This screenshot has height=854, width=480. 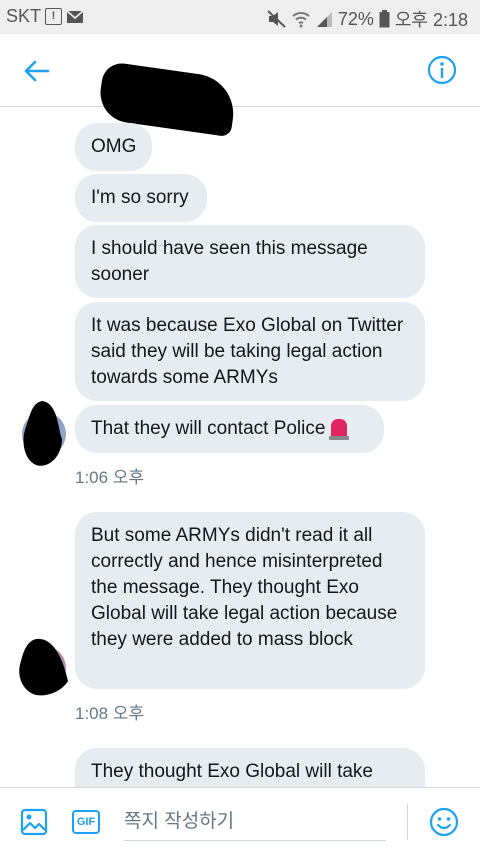 I want to click on back-button, so click(x=37, y=71).